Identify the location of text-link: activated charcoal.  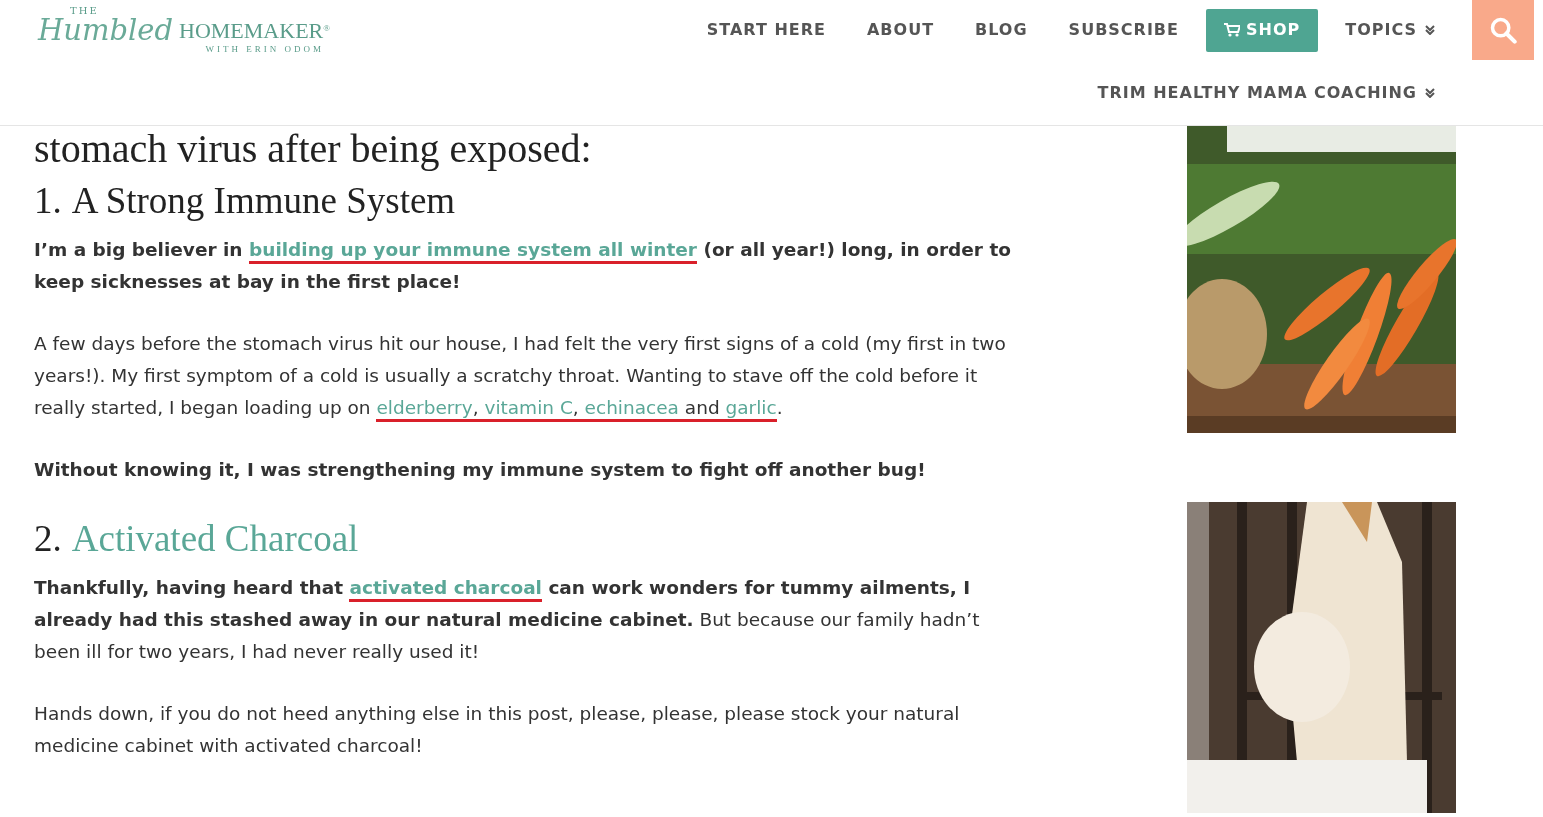
(445, 589).